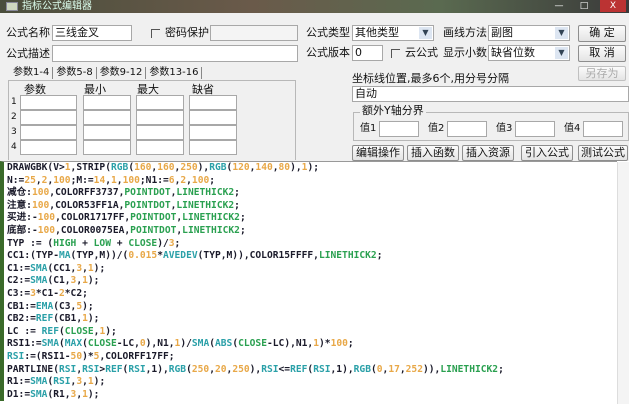  What do you see at coordinates (174, 73) in the screenshot?
I see `tab-params-13-16: 参数13-16` at bounding box center [174, 73].